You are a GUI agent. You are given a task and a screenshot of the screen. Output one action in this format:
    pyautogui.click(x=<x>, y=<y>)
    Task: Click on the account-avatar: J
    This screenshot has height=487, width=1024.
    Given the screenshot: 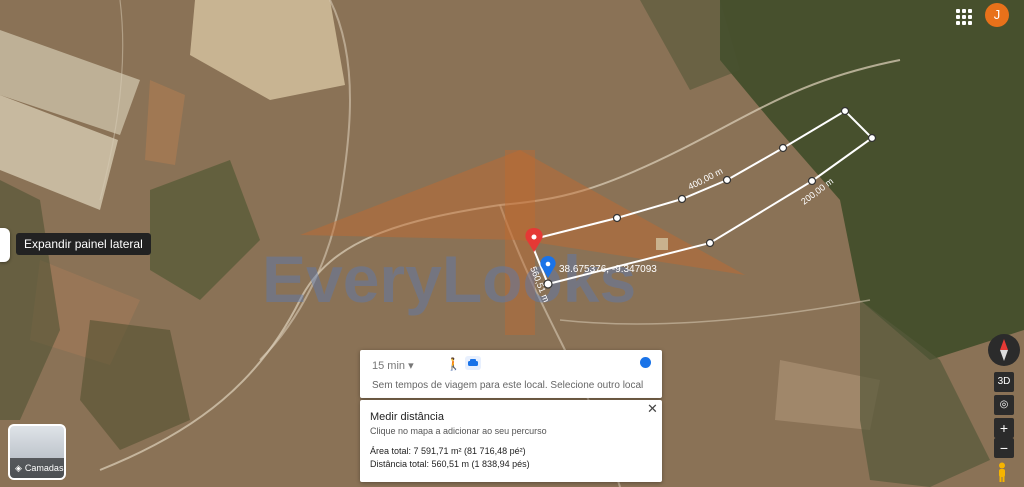 What is the action you would take?
    pyautogui.click(x=997, y=15)
    